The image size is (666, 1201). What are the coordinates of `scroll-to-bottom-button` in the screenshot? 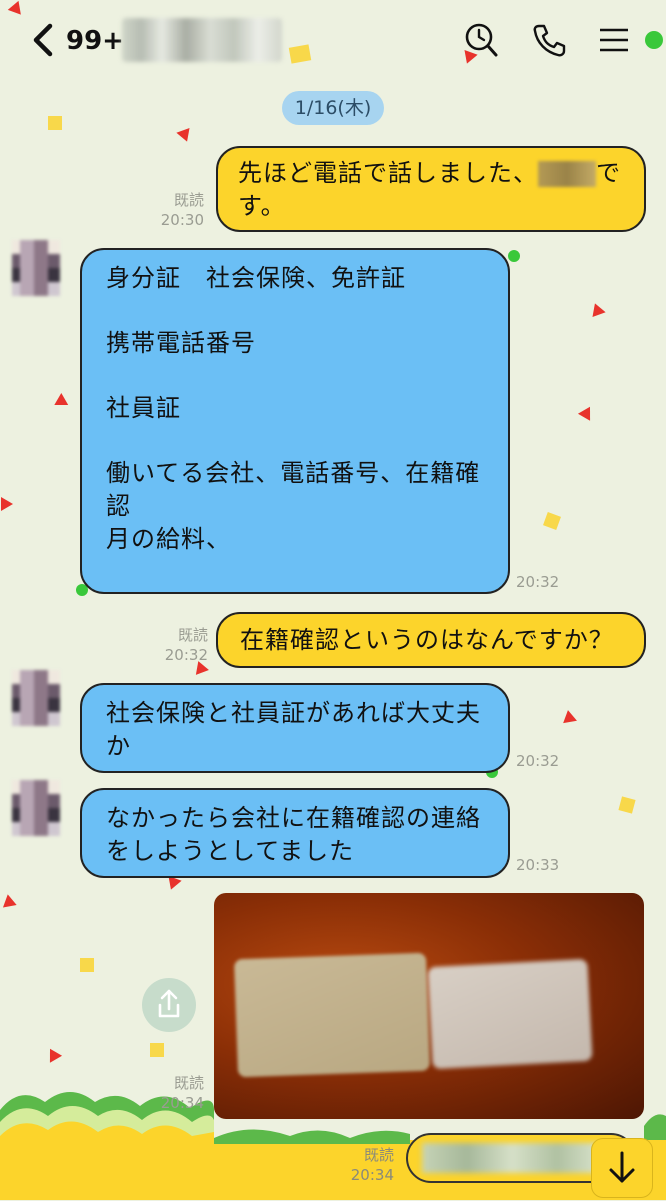 It's located at (622, 1168).